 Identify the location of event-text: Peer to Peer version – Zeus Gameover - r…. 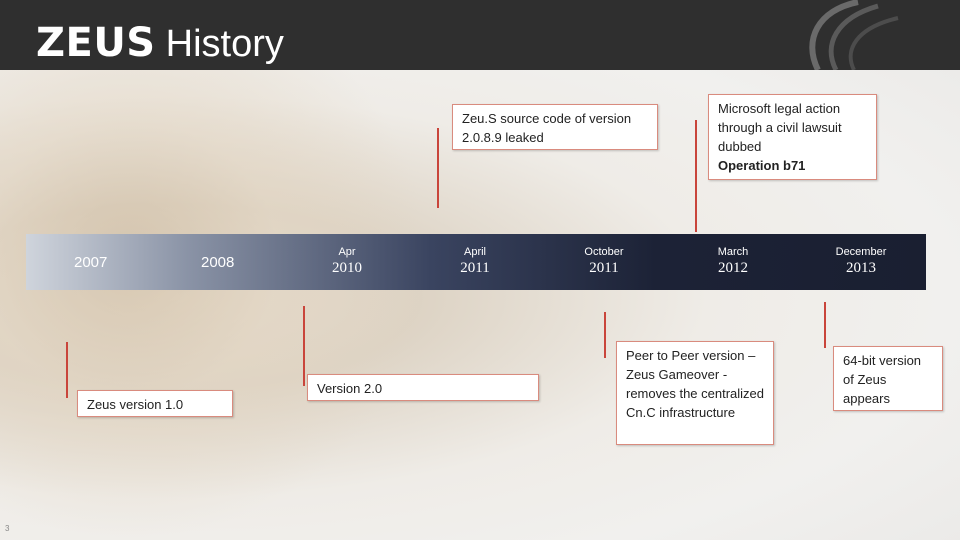
(695, 384).